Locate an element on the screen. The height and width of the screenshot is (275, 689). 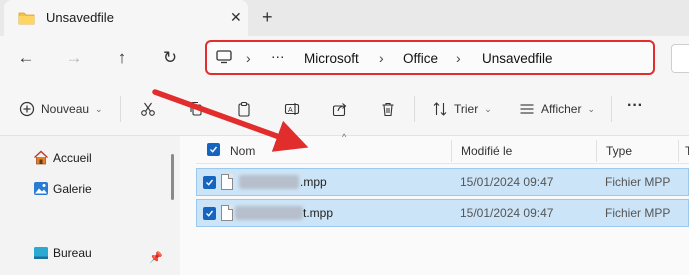
sidebar-item-label: Bureau is located at coordinates (72, 253).